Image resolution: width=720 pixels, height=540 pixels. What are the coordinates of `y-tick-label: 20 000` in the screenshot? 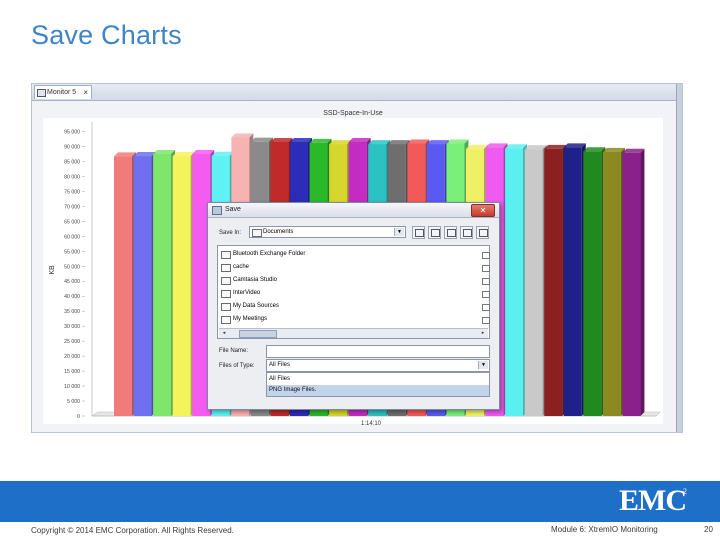 It's located at (72, 357).